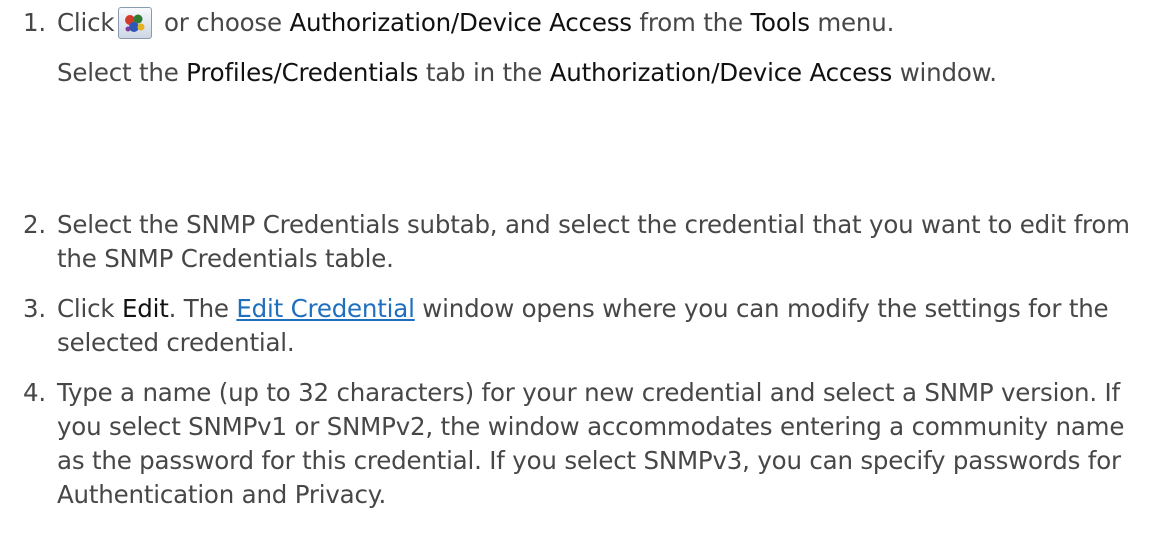  I want to click on step-text: from the, so click(691, 22).